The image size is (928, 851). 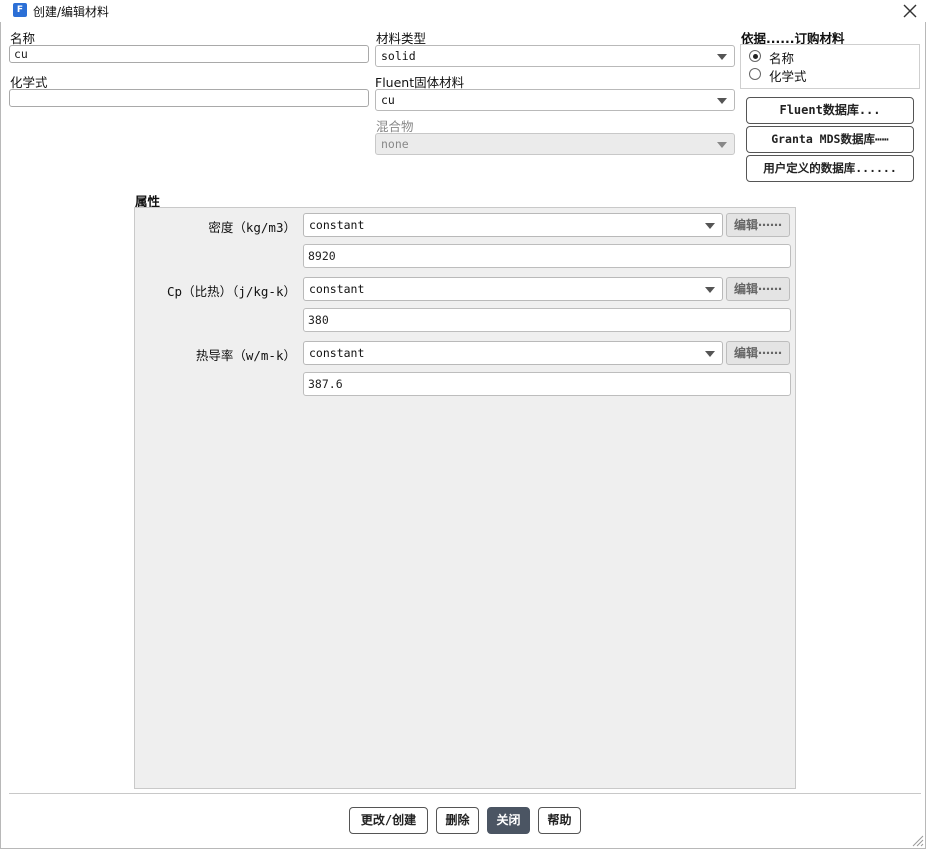 What do you see at coordinates (71, 12) in the screenshot?
I see `window-title: 创建/编辑材料` at bounding box center [71, 12].